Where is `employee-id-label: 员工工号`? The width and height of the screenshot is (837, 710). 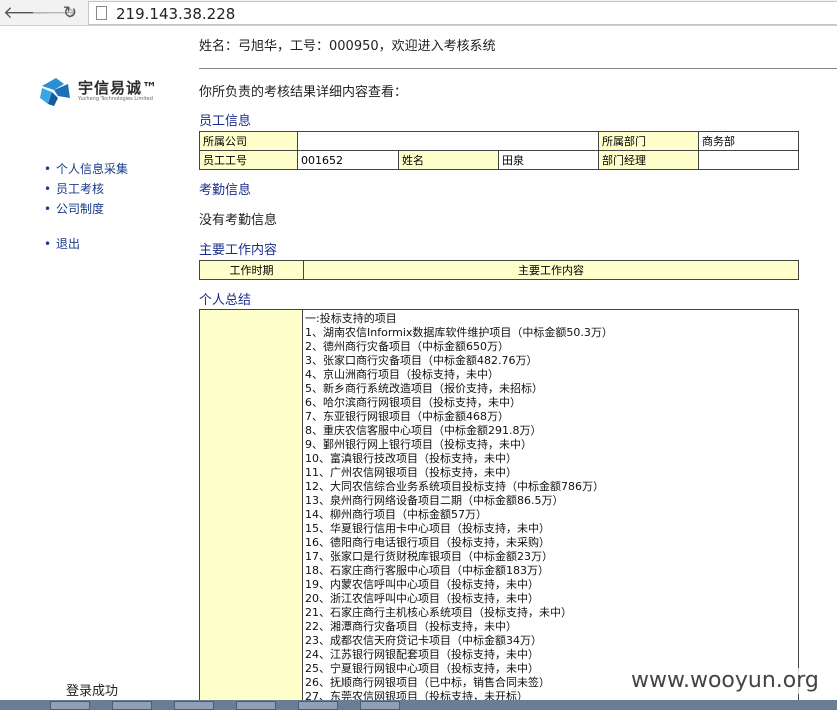
employee-id-label: 员工工号 is located at coordinates (248, 160).